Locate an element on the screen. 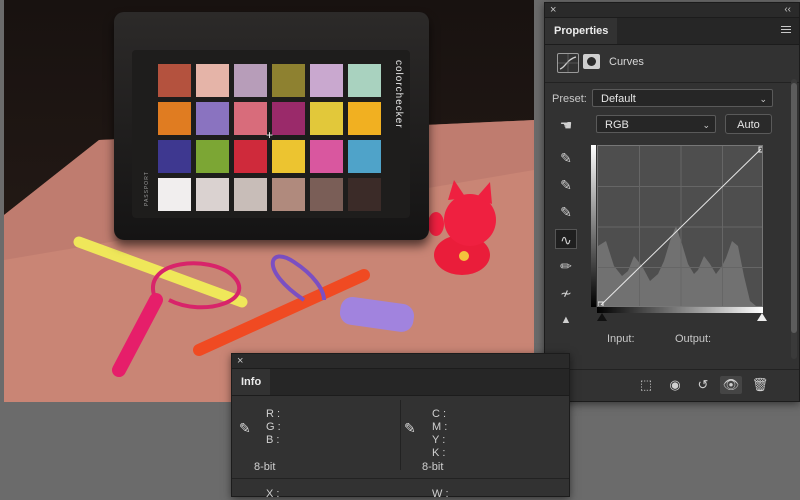  input-label: Input: is located at coordinates (621, 339).